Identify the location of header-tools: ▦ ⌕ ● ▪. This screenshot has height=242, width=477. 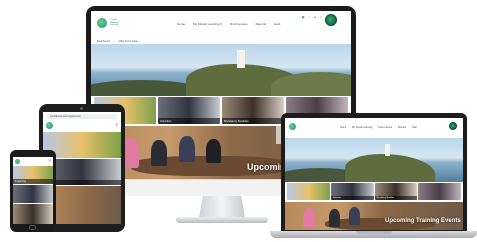
(311, 17).